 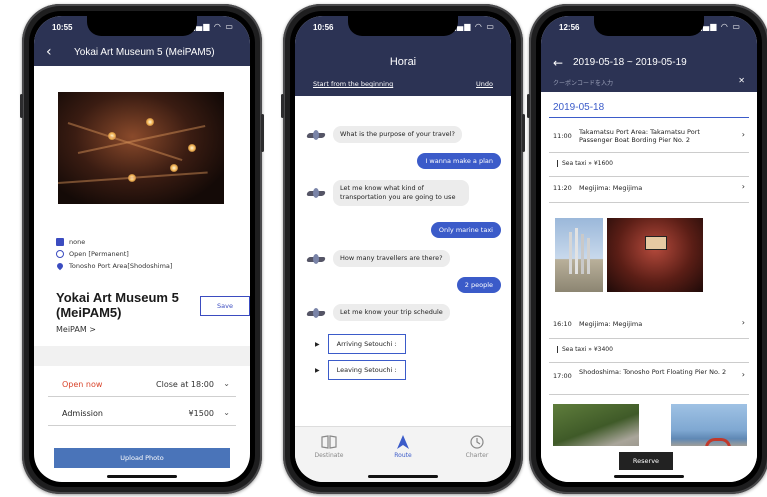 What do you see at coordinates (583, 82) in the screenshot?
I see `coupon-code-input: クーポンコードを入力` at bounding box center [583, 82].